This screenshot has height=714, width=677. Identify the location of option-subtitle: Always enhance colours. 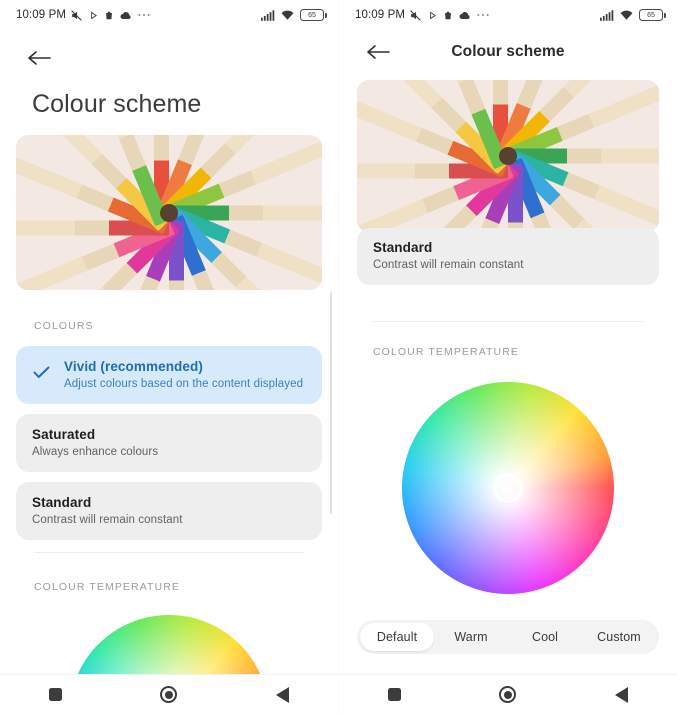
(95, 452).